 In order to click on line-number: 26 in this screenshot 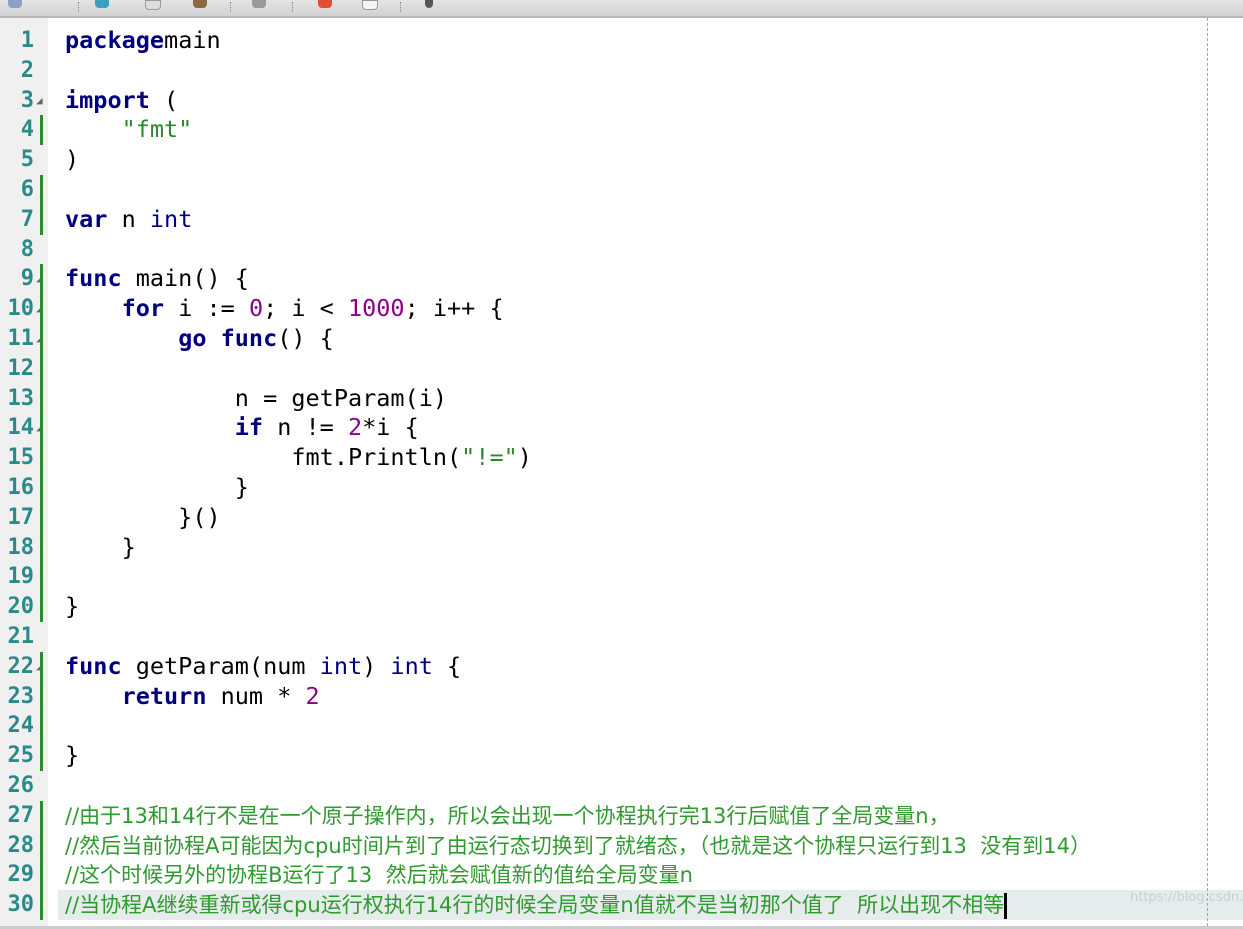, I will do `click(21, 785)`.